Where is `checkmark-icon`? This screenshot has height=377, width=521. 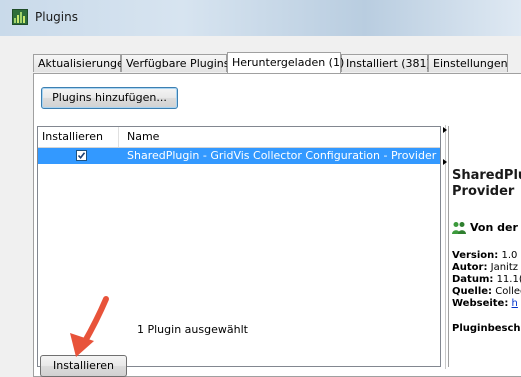 checkmark-icon is located at coordinates (81, 156).